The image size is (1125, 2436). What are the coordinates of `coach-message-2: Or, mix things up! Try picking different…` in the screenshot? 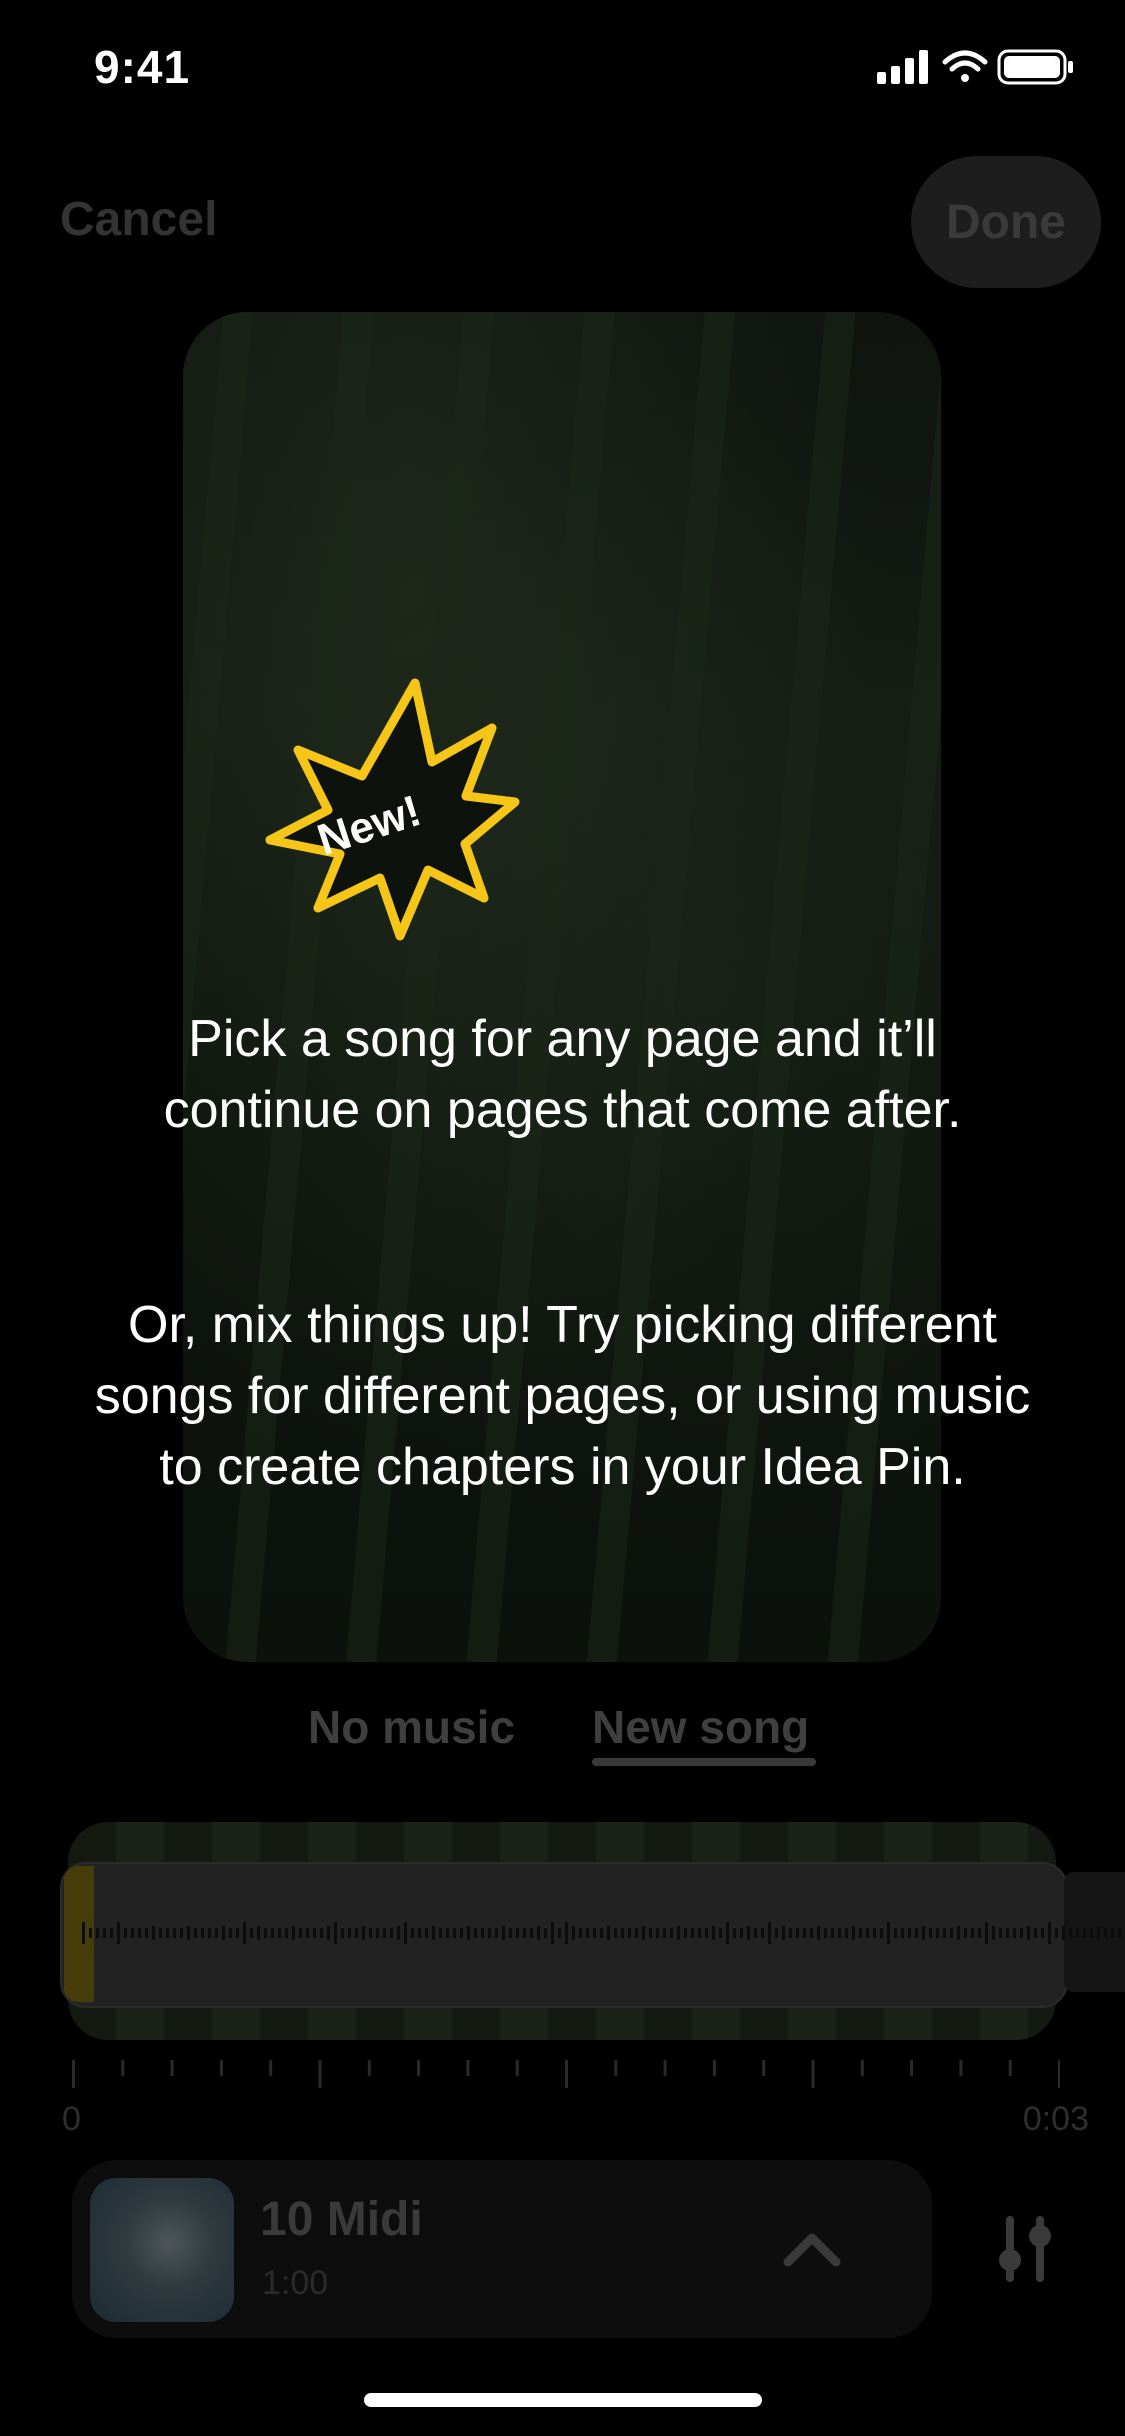 It's located at (562, 1396).